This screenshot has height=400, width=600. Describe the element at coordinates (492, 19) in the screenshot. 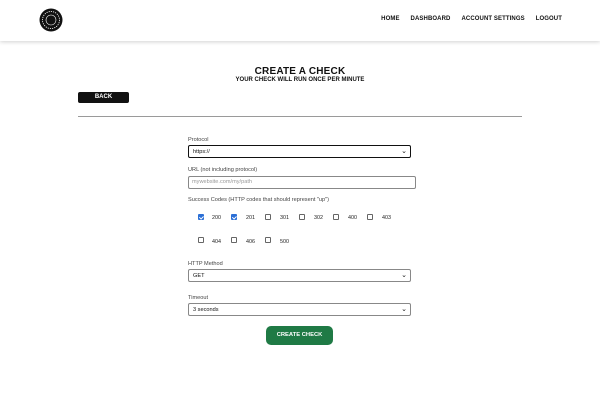

I see `nav-account-settings-link: ACCOUNT SETTINGS` at that location.